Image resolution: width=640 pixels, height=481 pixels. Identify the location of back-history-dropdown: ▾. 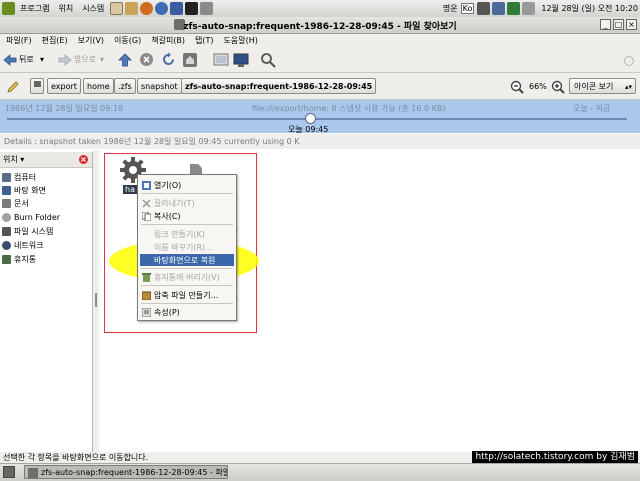
(42, 59).